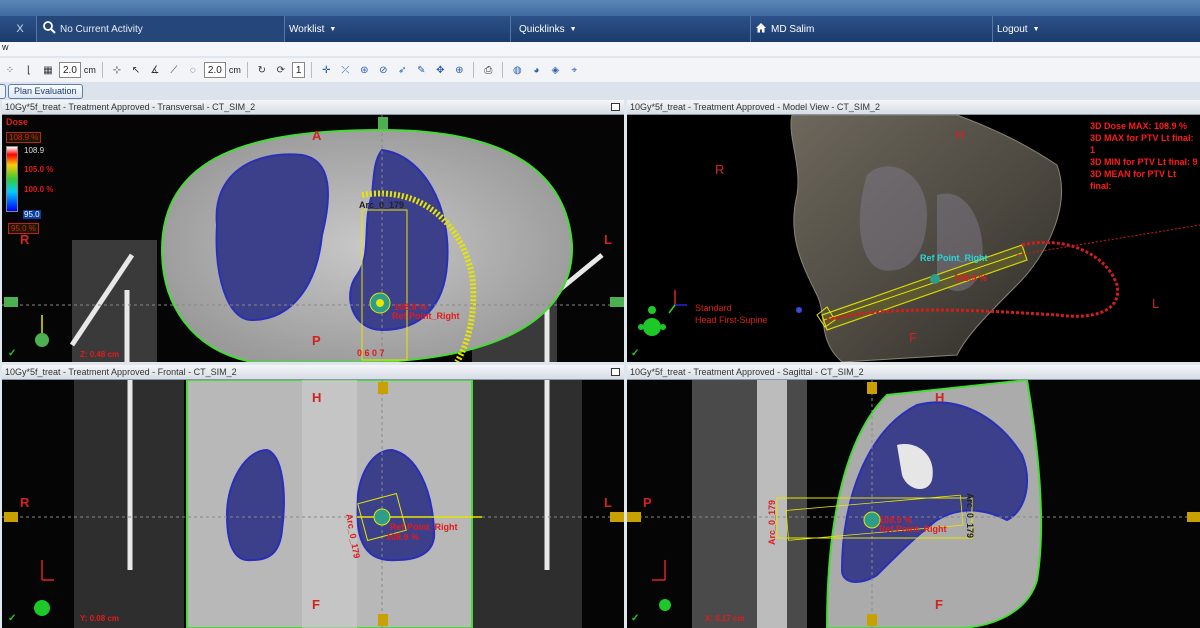 Image resolution: width=1200 pixels, height=628 pixels. What do you see at coordinates (731, 320) in the screenshot?
I see `orientation-patient: Head First-Supine` at bounding box center [731, 320].